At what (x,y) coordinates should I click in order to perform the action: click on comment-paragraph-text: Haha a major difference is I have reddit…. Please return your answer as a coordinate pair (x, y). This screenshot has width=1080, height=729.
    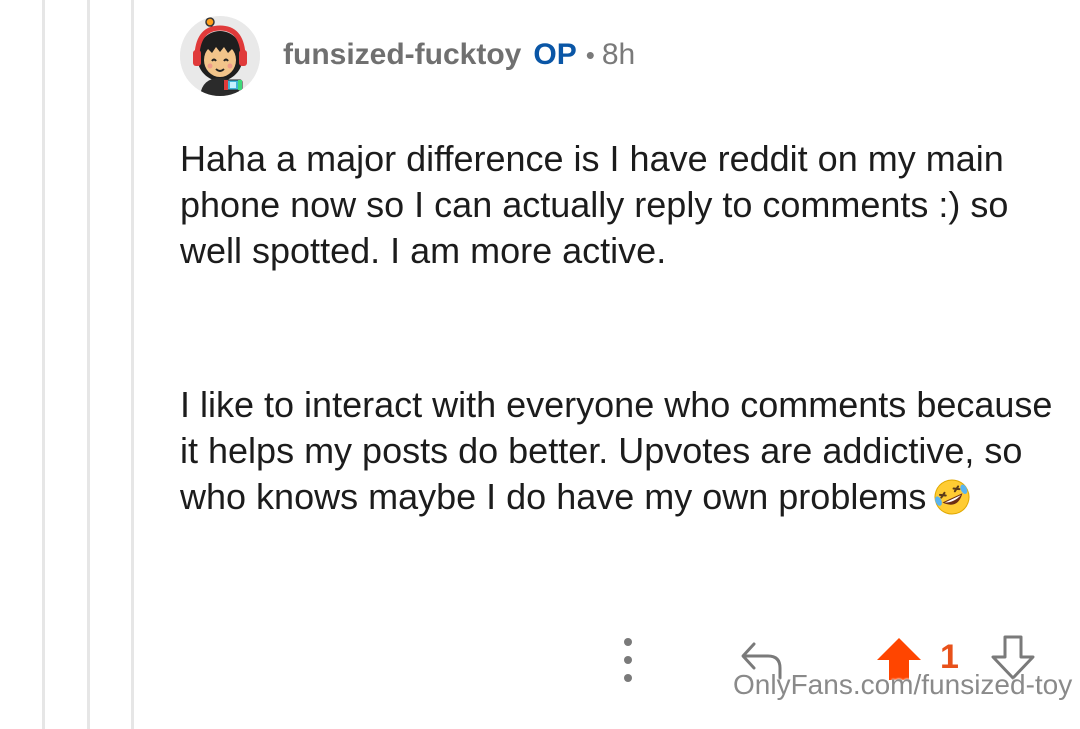
    Looking at the image, I should click on (594, 204).